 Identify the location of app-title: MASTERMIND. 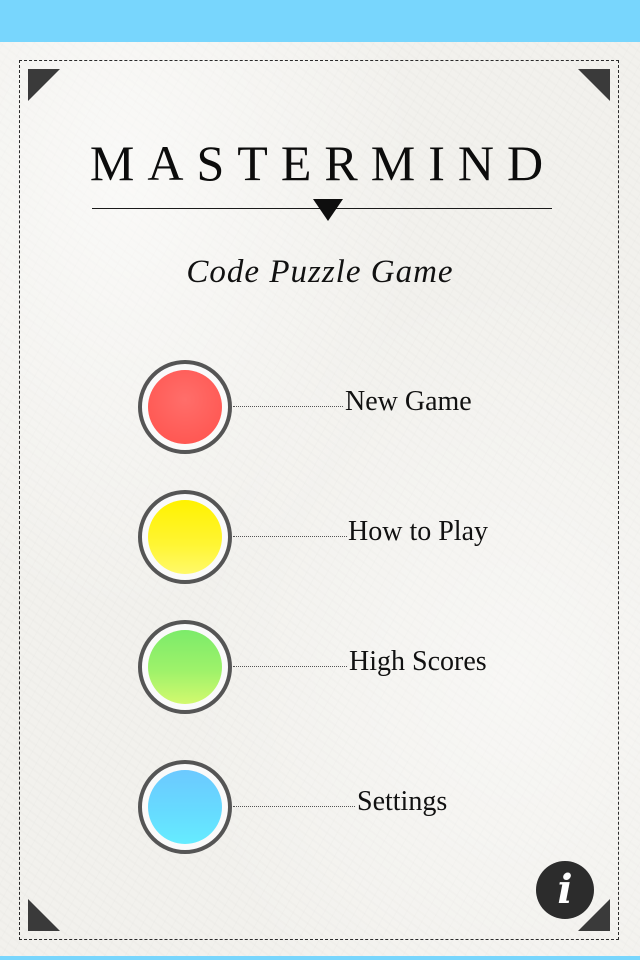
(323, 163).